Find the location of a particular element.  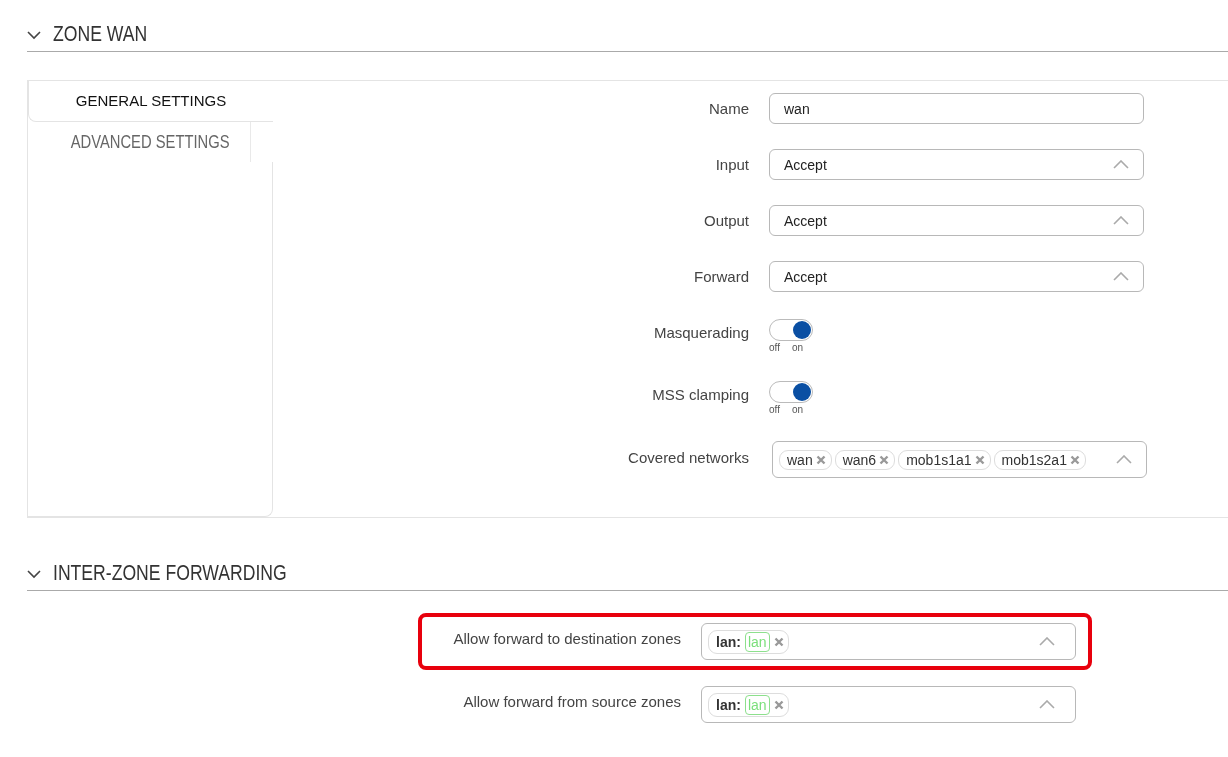

network-tag: wan is located at coordinates (805, 459).